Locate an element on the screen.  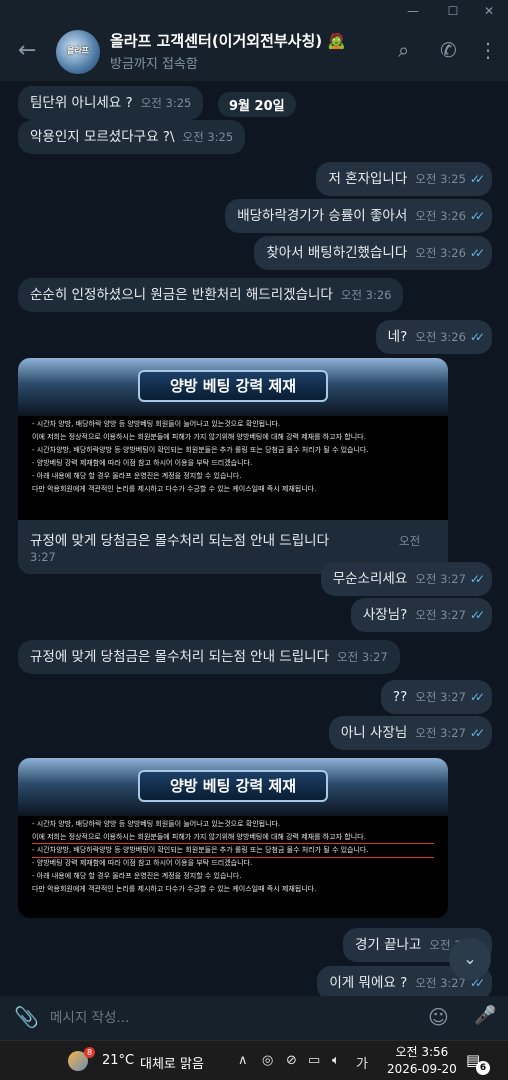
volume-icon: 🔈︎ is located at coordinates (336, 1060).